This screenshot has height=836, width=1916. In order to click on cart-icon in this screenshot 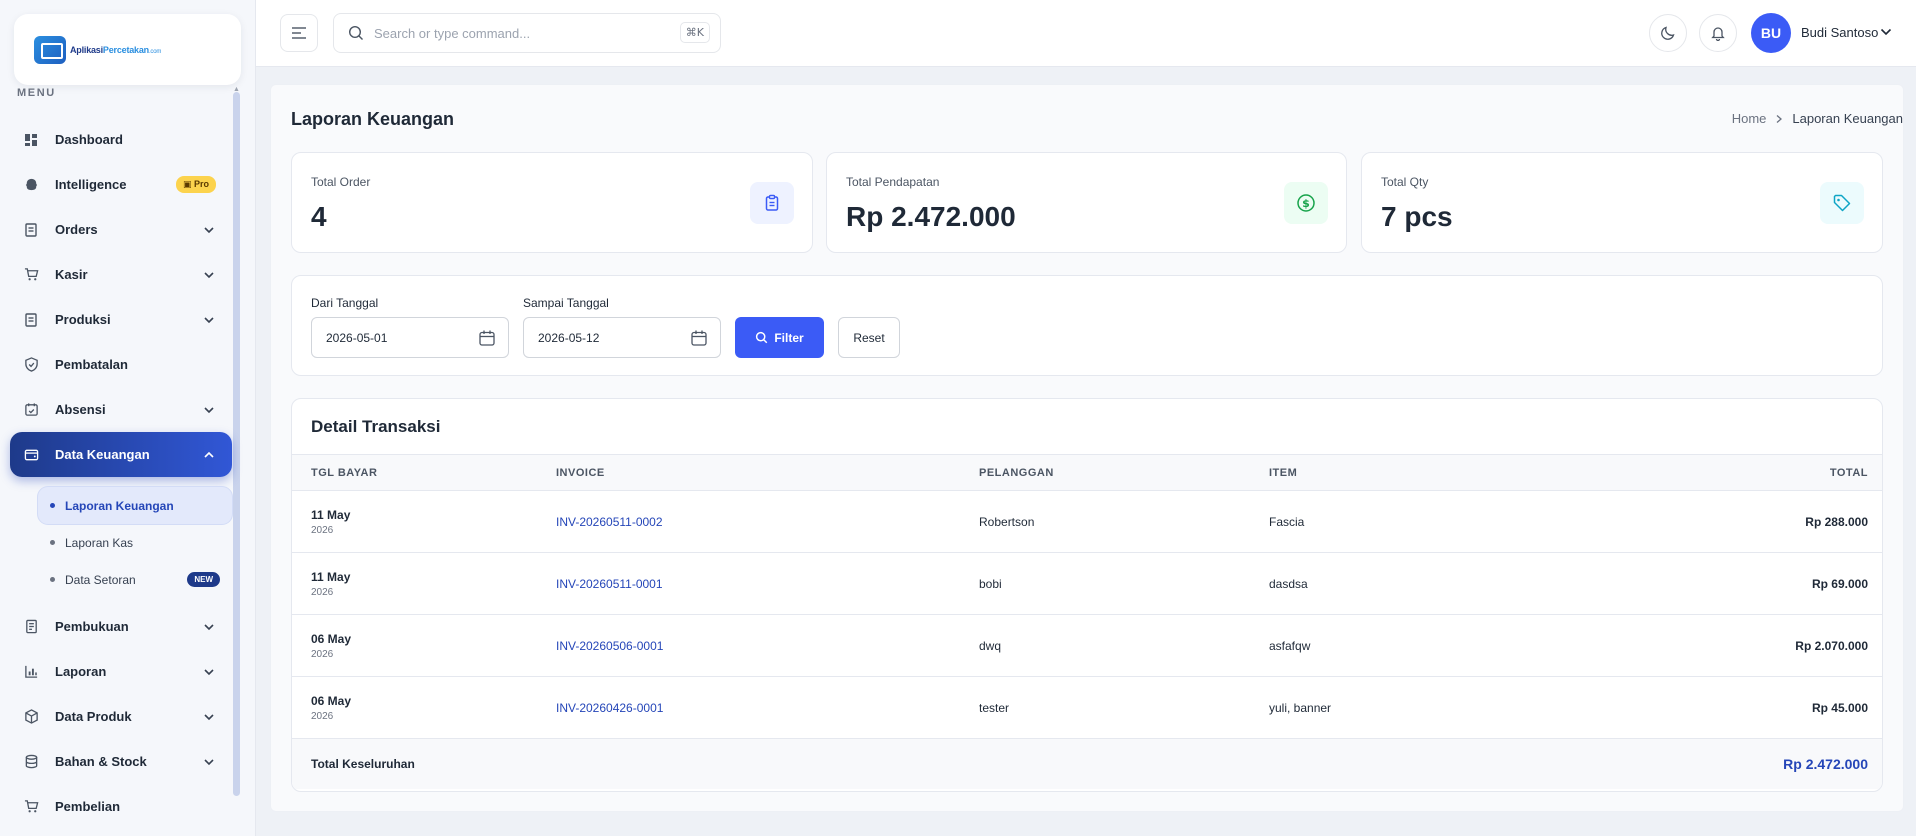, I will do `click(31, 807)`.